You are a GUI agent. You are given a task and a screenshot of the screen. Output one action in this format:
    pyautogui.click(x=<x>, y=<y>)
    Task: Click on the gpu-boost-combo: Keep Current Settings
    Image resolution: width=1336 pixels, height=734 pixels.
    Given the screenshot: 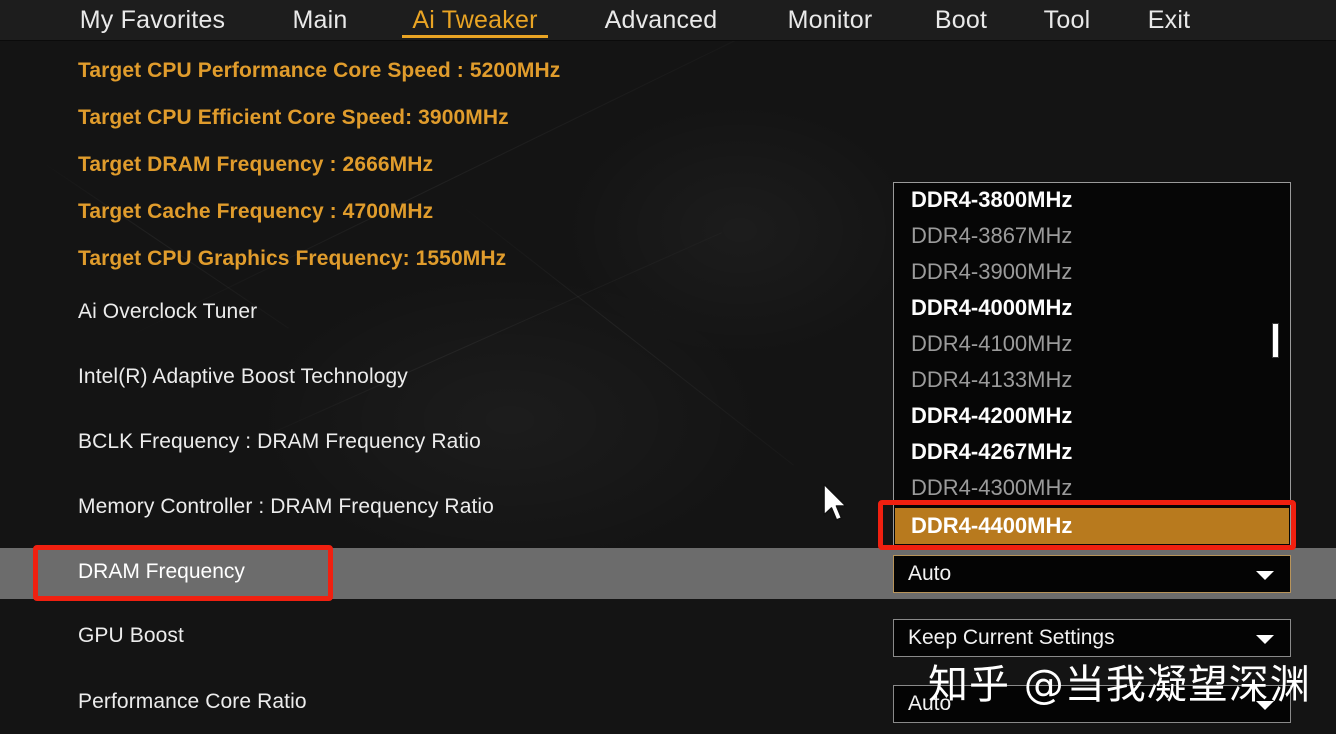 What is the action you would take?
    pyautogui.click(x=1092, y=638)
    